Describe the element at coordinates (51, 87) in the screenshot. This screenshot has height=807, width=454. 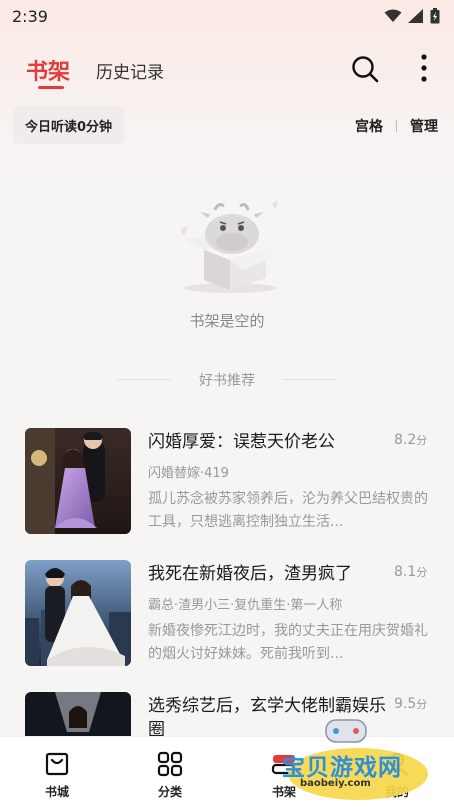
I see `active-tab-indicator` at that location.